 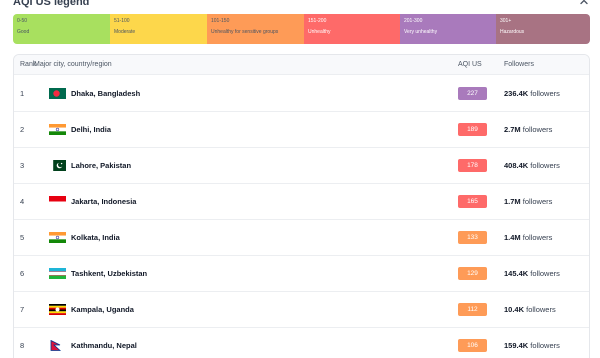 I want to click on followers-value: 145.4K, so click(x=516, y=273).